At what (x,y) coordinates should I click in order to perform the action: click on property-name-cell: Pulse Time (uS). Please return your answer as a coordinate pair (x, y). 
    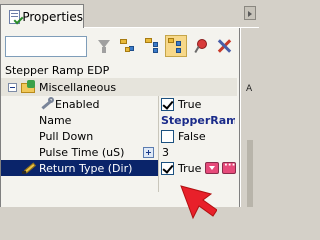
    Looking at the image, I should click on (79, 152).